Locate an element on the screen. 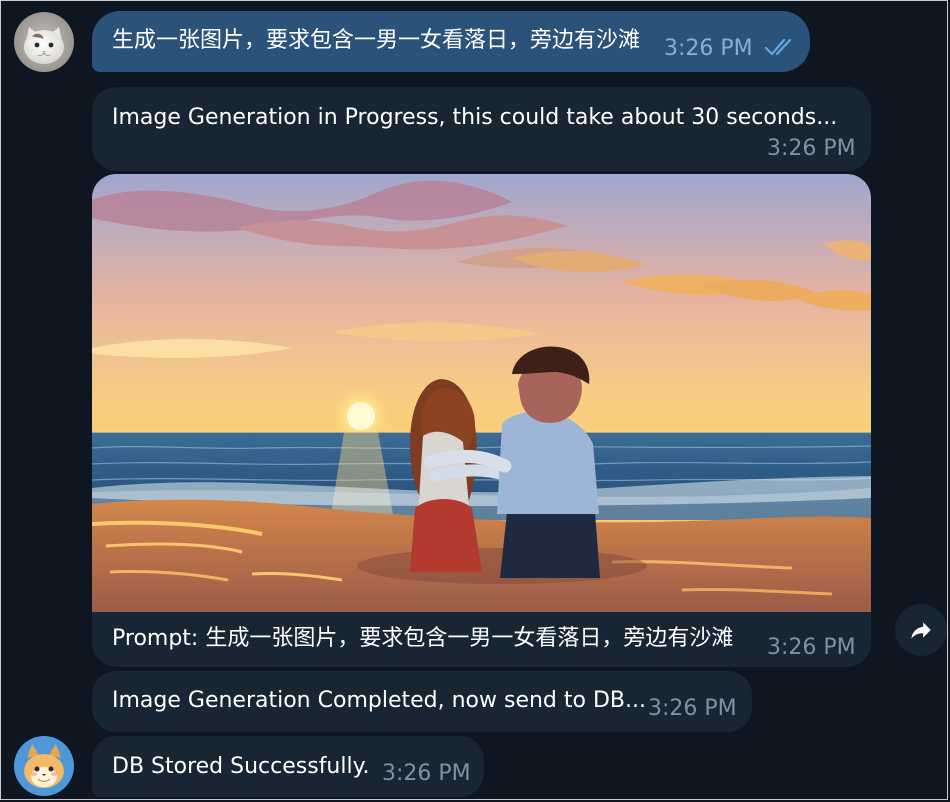 The height and width of the screenshot is (802, 950). cat-avatar-image is located at coordinates (44, 42).